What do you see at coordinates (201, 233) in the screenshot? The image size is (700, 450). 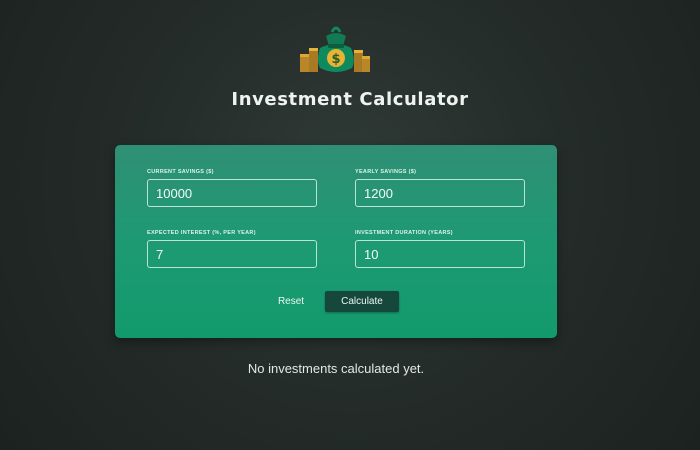 I see `expected-interest-label: EXPECTED INTEREST (%, PER YEAR)` at bounding box center [201, 233].